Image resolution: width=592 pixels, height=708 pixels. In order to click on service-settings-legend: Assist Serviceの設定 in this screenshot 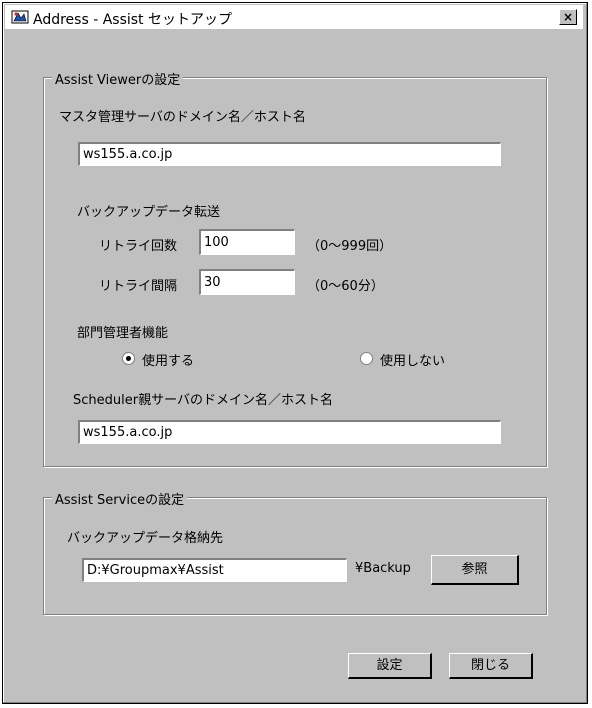, I will do `click(120, 498)`.